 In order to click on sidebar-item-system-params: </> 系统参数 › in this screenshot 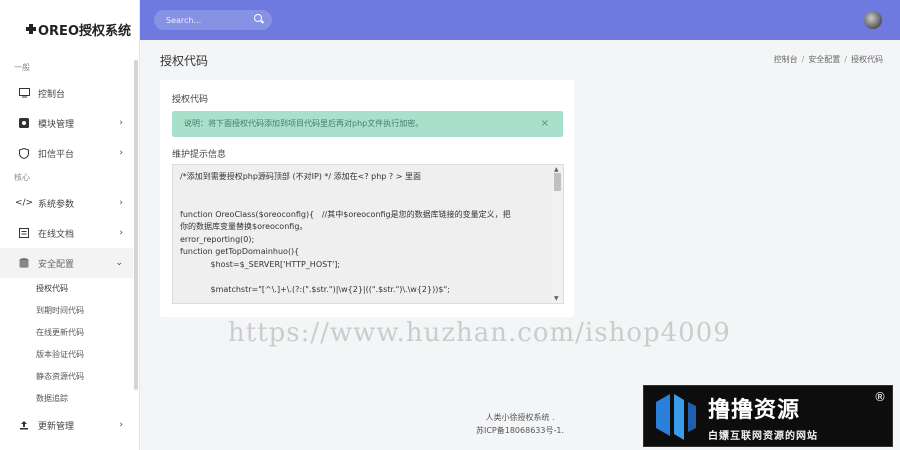, I will do `click(69, 203)`.